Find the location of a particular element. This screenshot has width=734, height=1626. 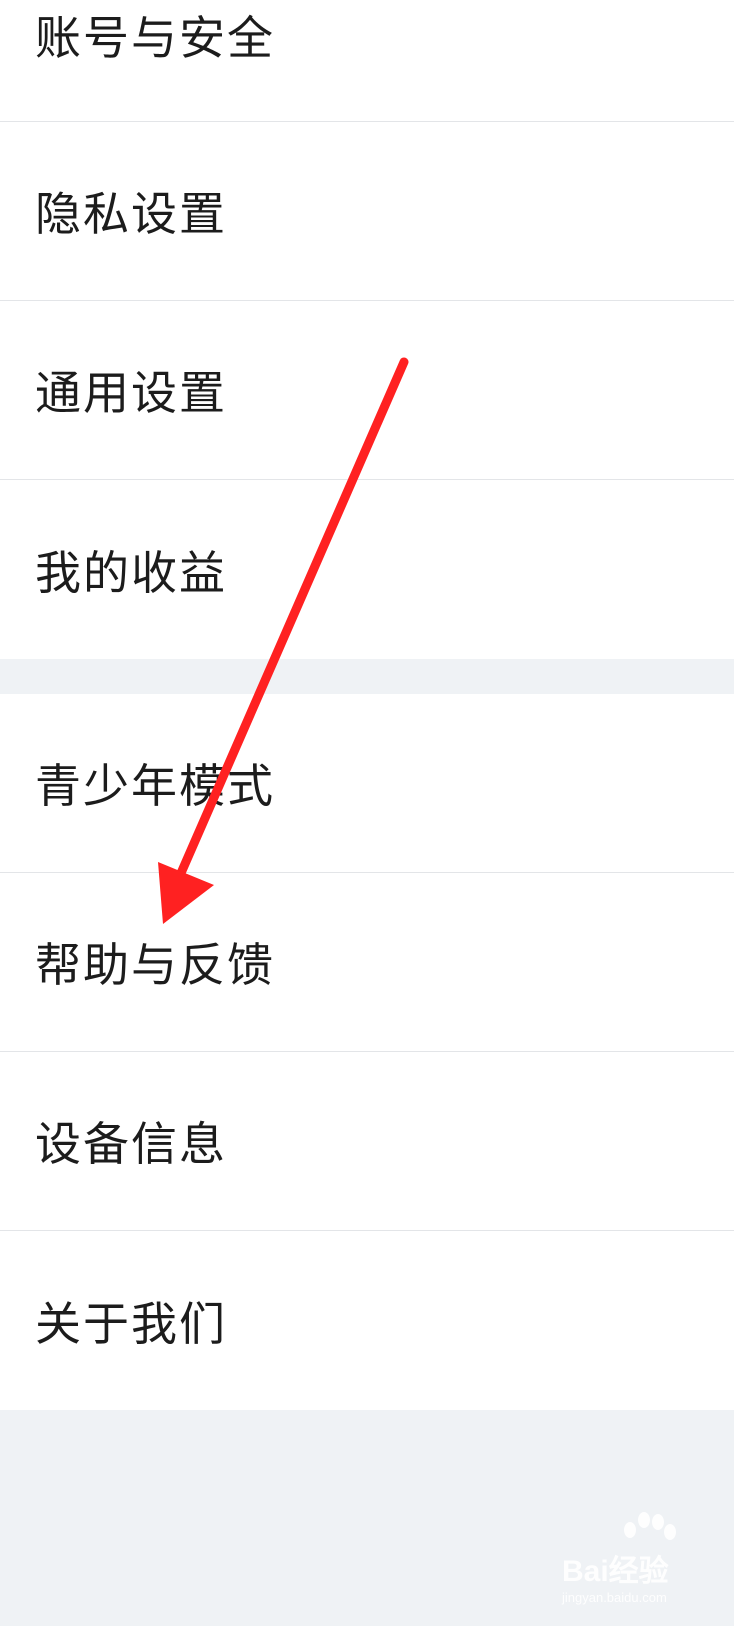

settings-item-label: 隐私设置 is located at coordinates (131, 214).